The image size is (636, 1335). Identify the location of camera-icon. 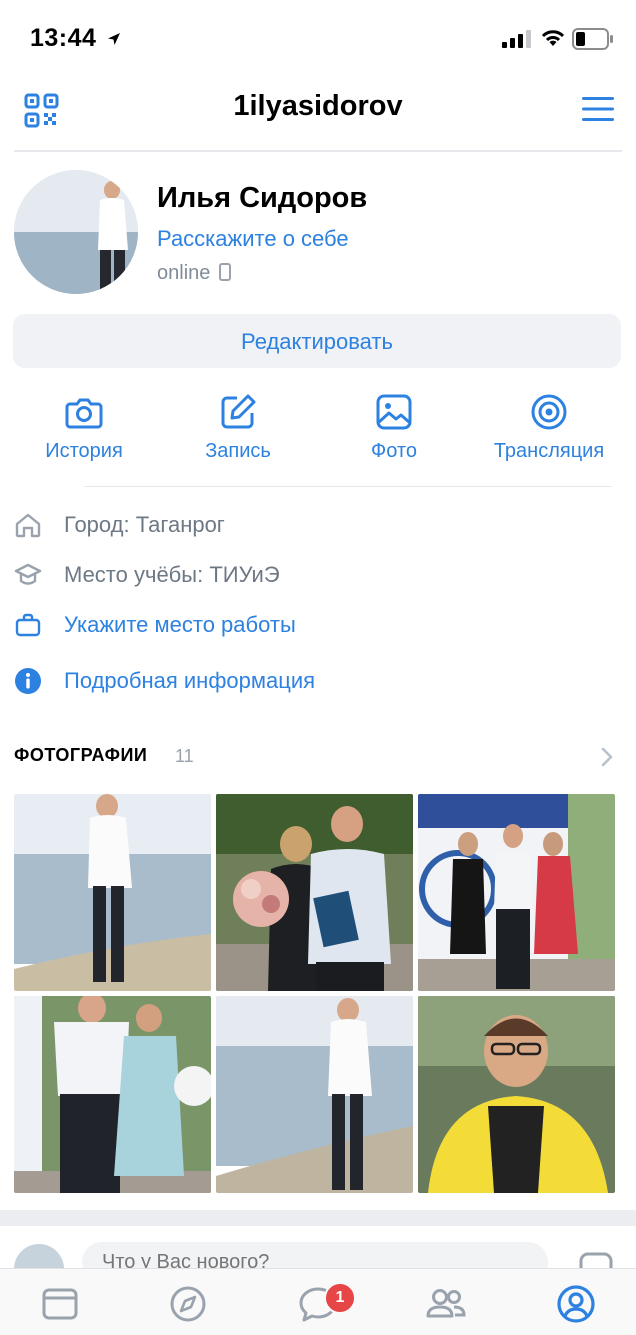
(84, 413).